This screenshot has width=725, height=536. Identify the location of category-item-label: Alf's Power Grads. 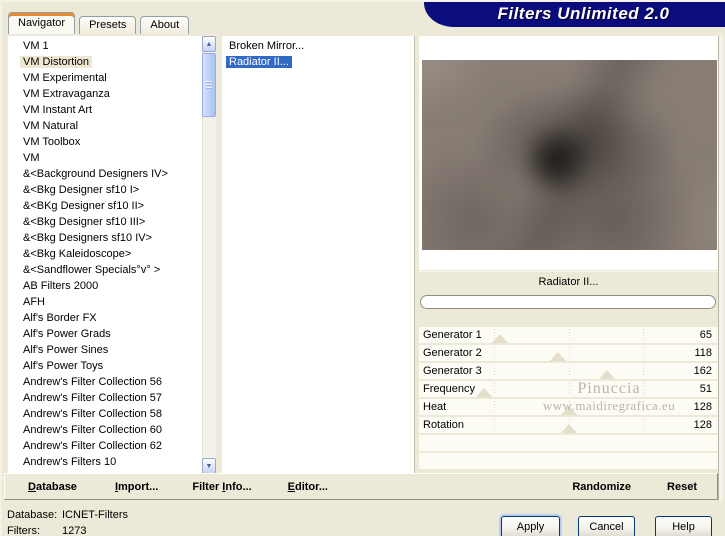
(67, 334).